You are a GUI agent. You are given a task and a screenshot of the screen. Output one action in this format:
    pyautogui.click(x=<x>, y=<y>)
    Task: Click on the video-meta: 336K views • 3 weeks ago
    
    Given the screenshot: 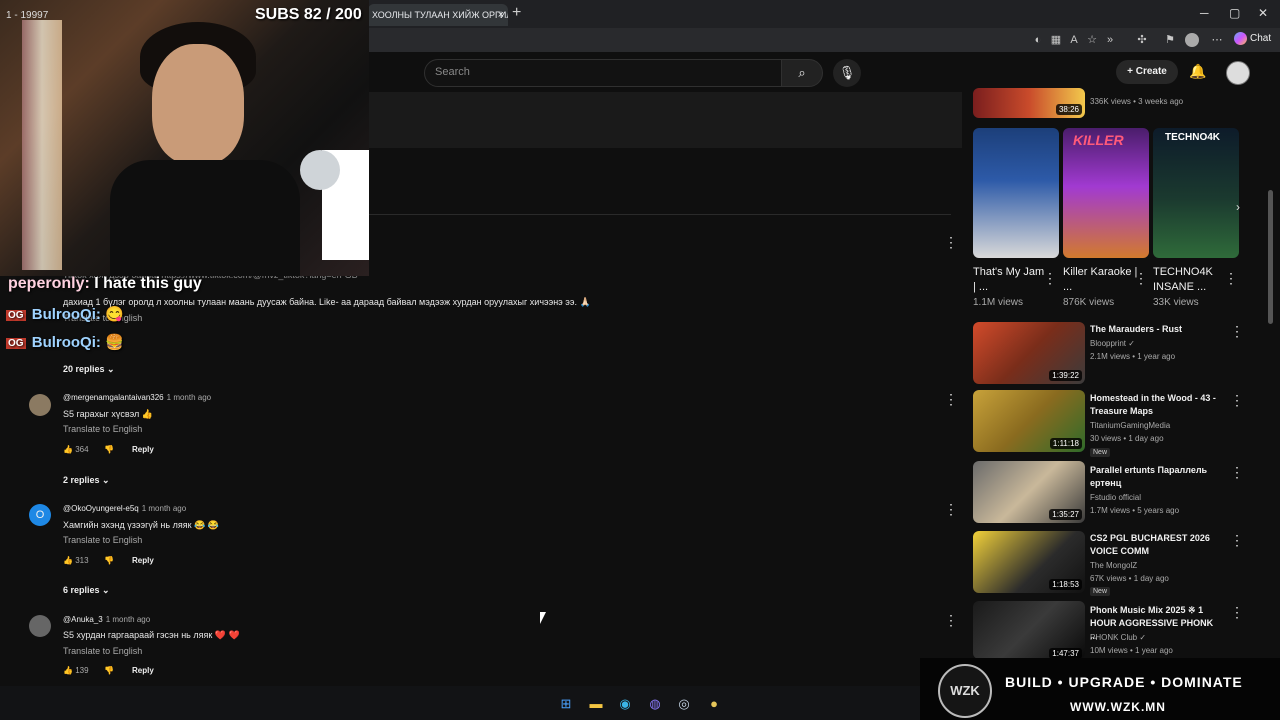 What is the action you would take?
    pyautogui.click(x=1137, y=101)
    